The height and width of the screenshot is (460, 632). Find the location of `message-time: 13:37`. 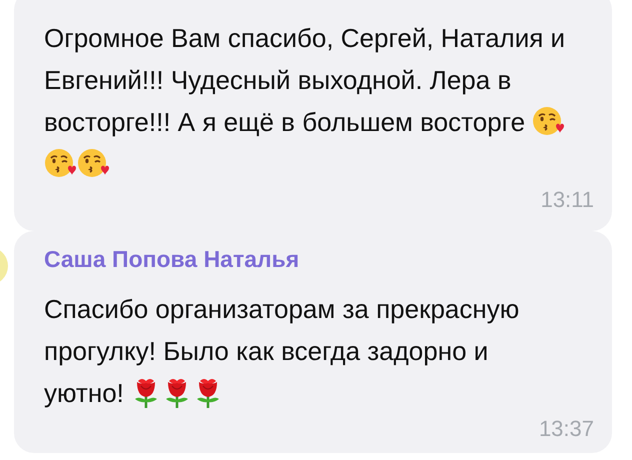

message-time: 13:37 is located at coordinates (566, 429).